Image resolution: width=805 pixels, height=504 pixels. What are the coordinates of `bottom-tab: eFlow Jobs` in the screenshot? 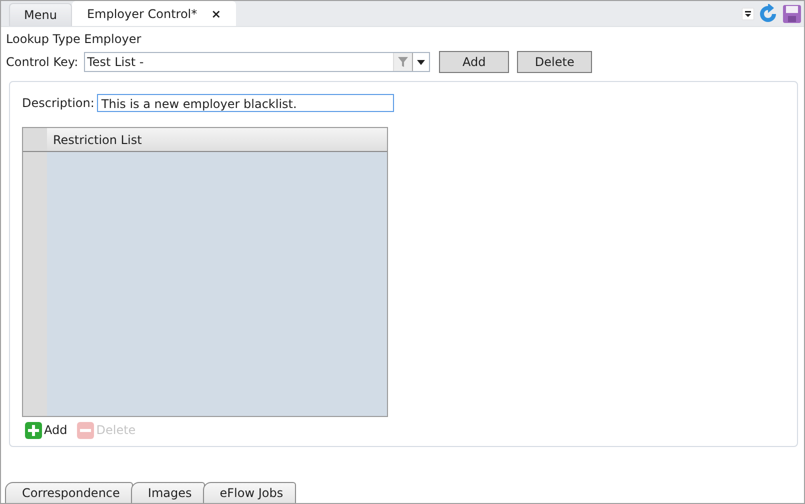 It's located at (249, 492).